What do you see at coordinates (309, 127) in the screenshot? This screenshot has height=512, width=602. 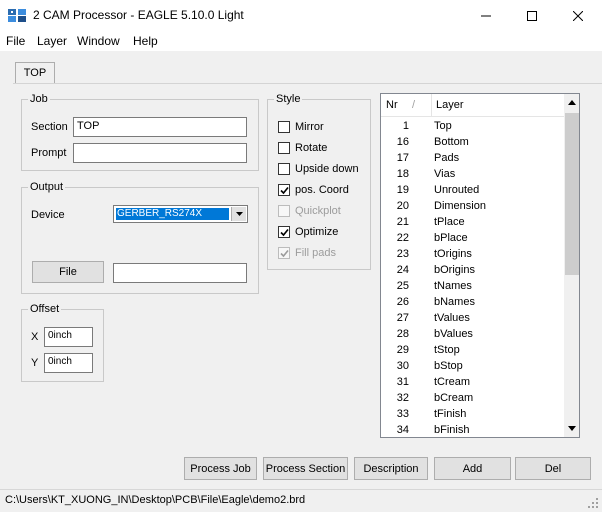 I see `mirror-label: Mirror` at bounding box center [309, 127].